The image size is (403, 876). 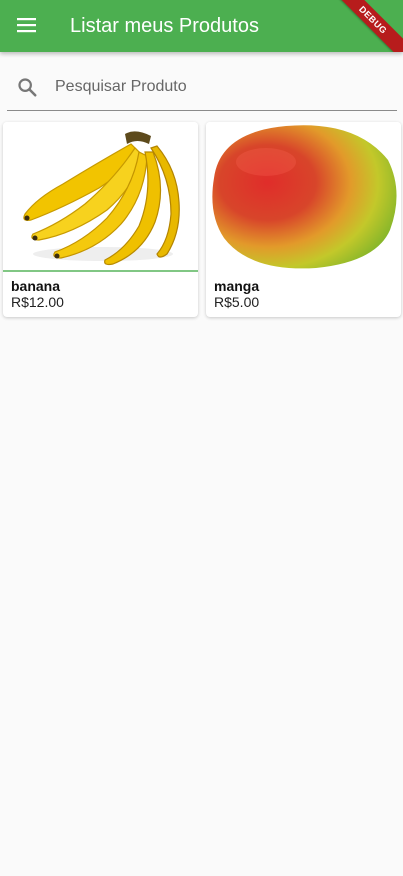 I want to click on product-name: banana, so click(x=36, y=286).